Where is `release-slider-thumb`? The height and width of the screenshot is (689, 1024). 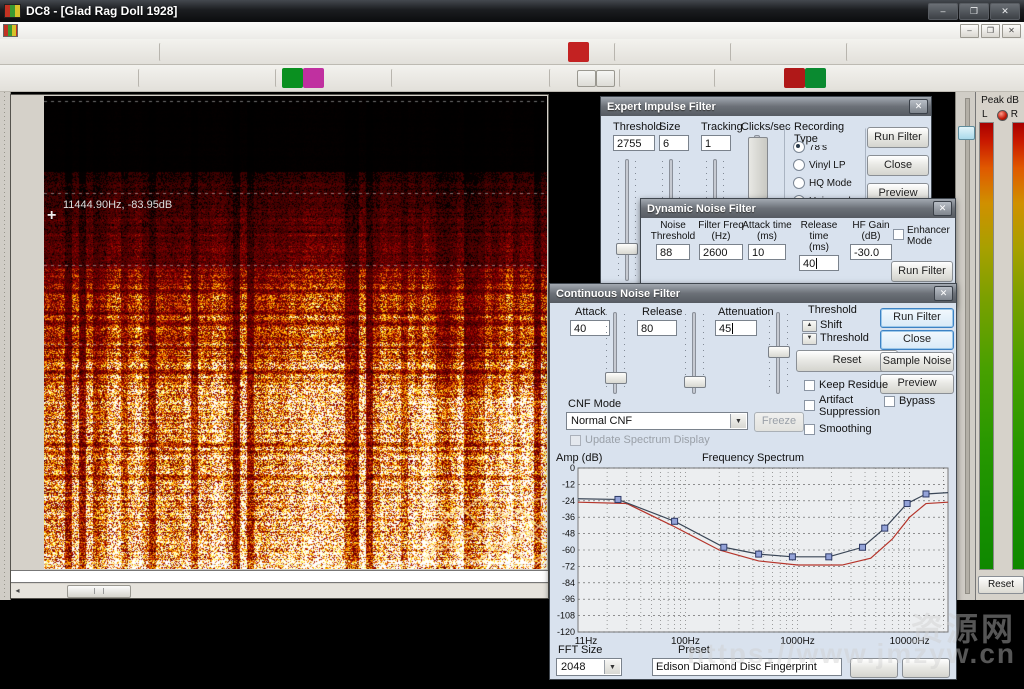
release-slider-thumb is located at coordinates (695, 382).